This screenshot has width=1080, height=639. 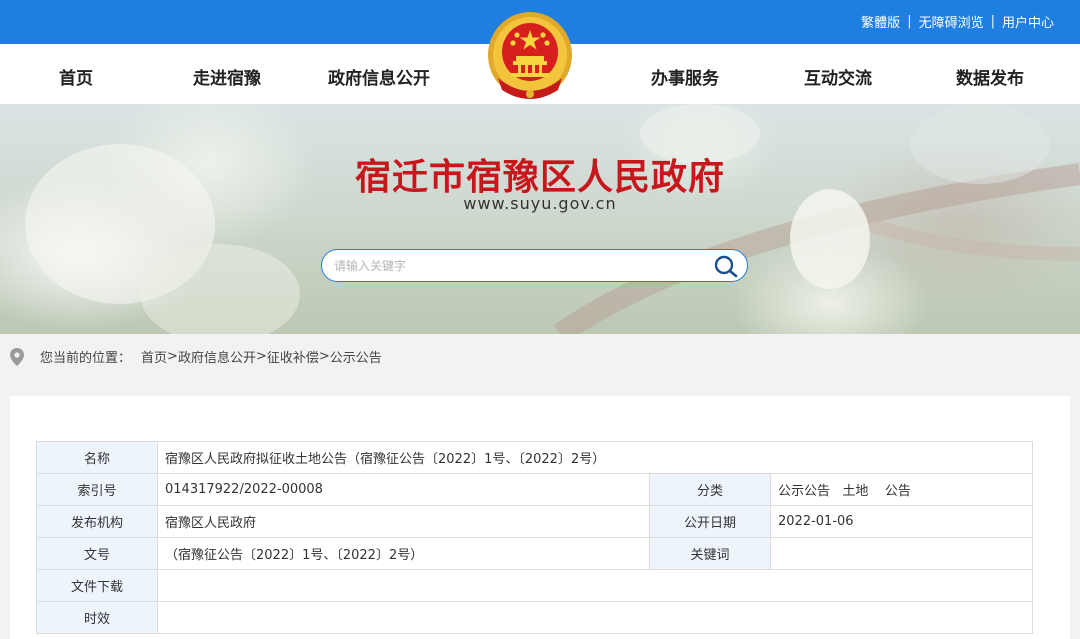 What do you see at coordinates (217, 356) in the screenshot?
I see `breadcrumb-gov-info: 政府信息公开` at bounding box center [217, 356].